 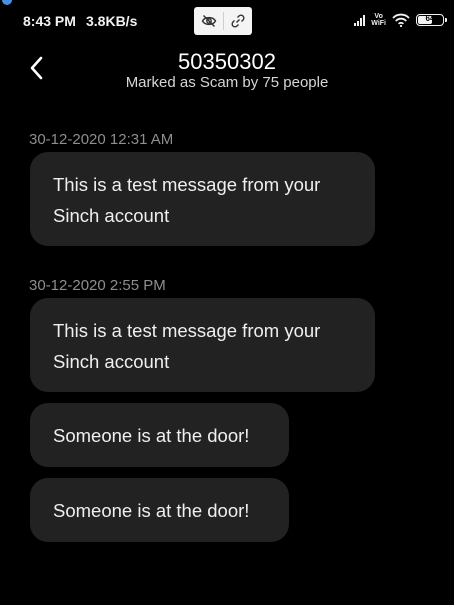 What do you see at coordinates (227, 82) in the screenshot?
I see `contact-subtitle: Marked as Scam by 75 people` at bounding box center [227, 82].